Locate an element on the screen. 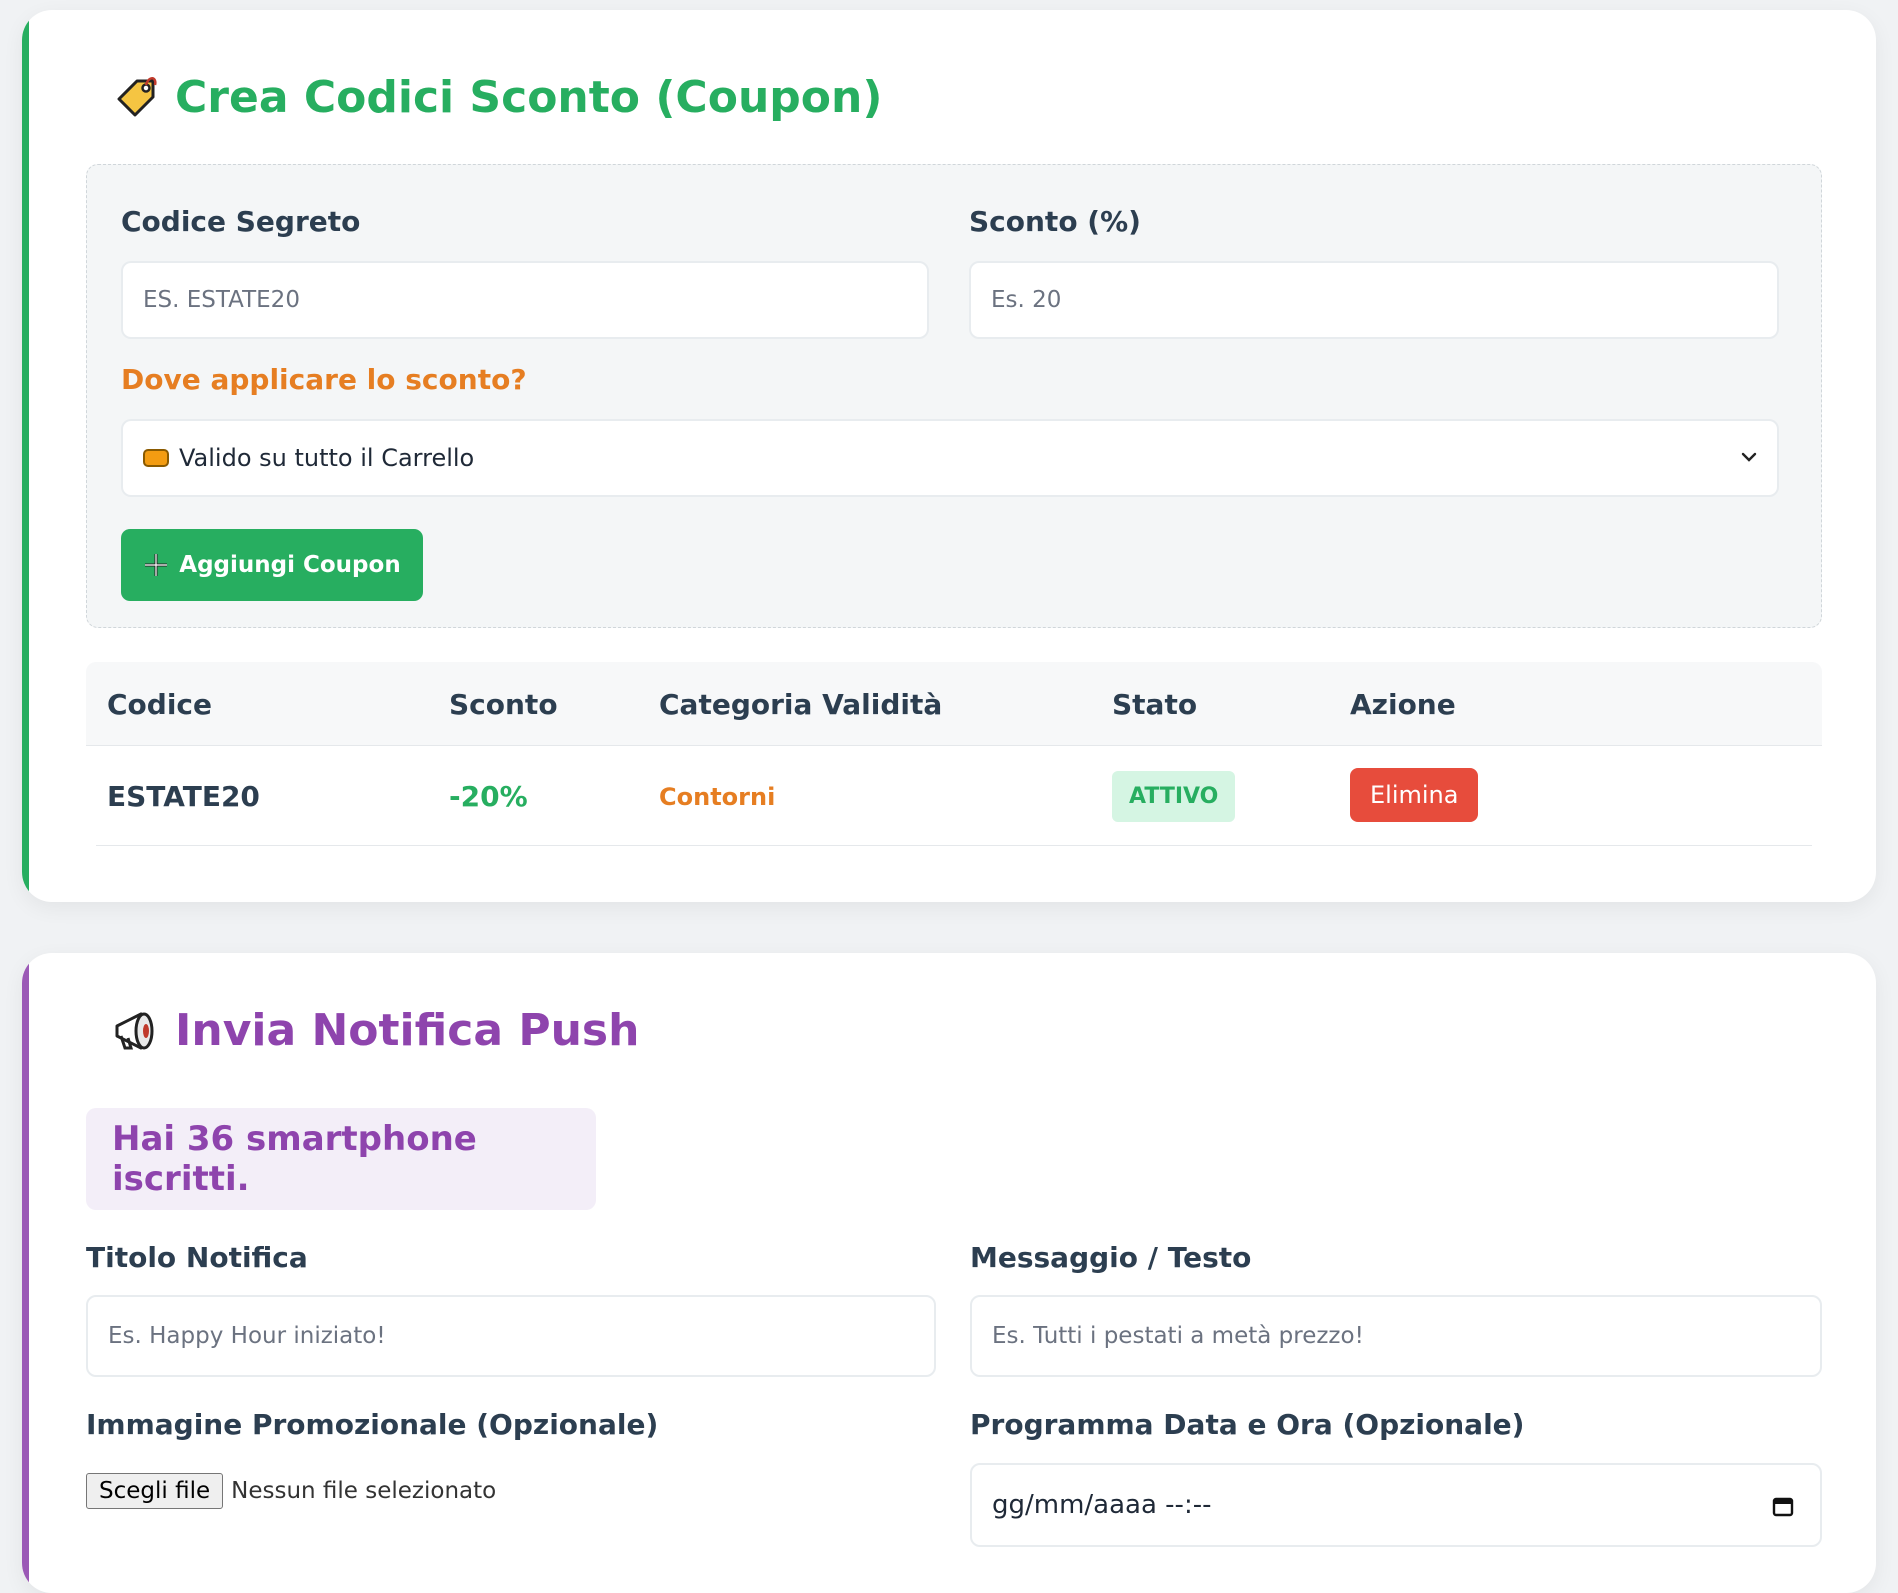 The image size is (1898, 1593). coupon-discount: -20% is located at coordinates (488, 796).